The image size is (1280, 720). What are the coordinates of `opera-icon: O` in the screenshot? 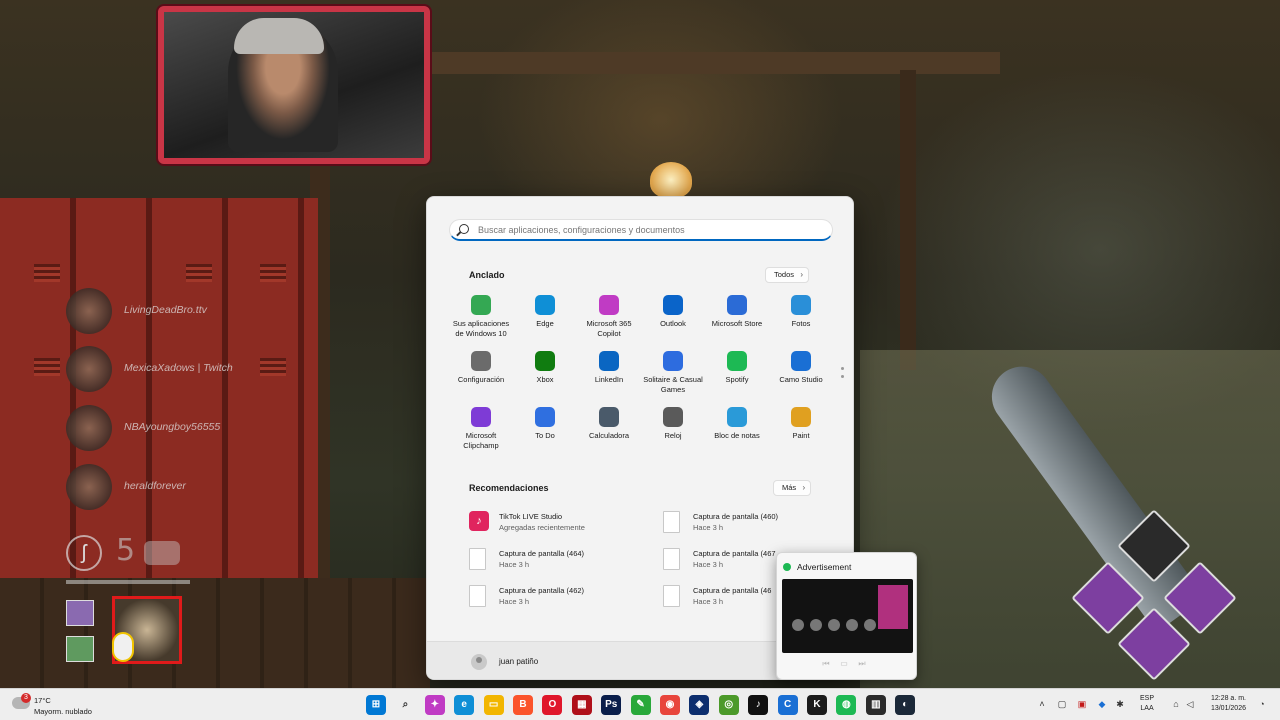 It's located at (552, 705).